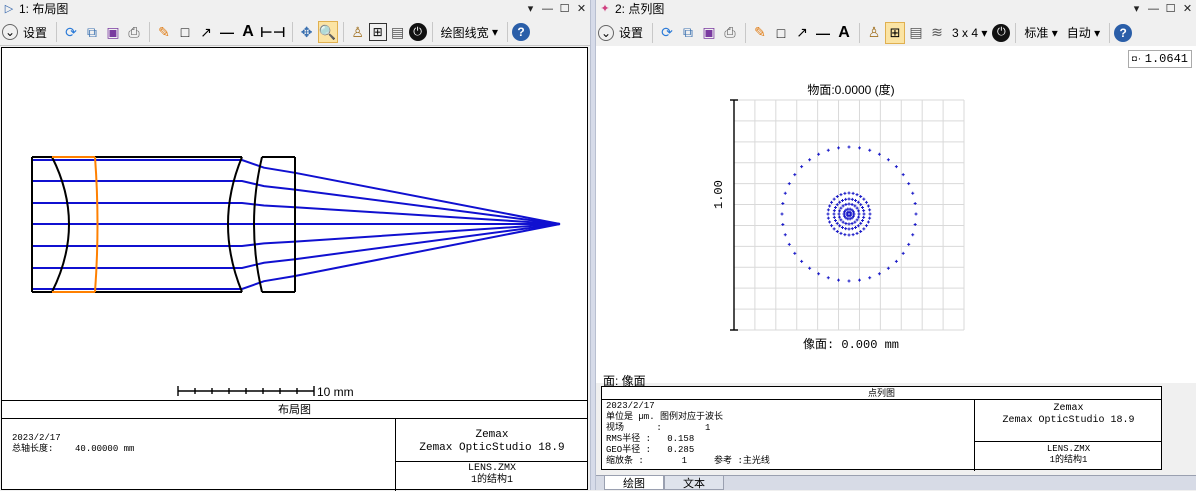 This screenshot has width=1196, height=491. I want to click on line-width-dropdown: 绘图线宽 ▾, so click(469, 32).